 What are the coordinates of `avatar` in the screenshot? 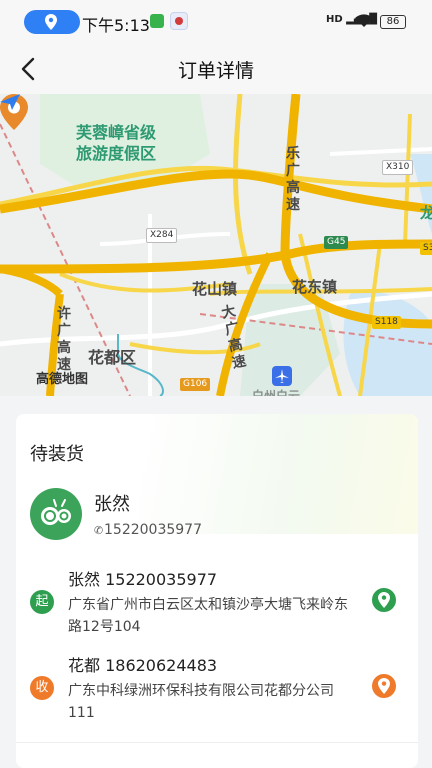 It's located at (56, 514).